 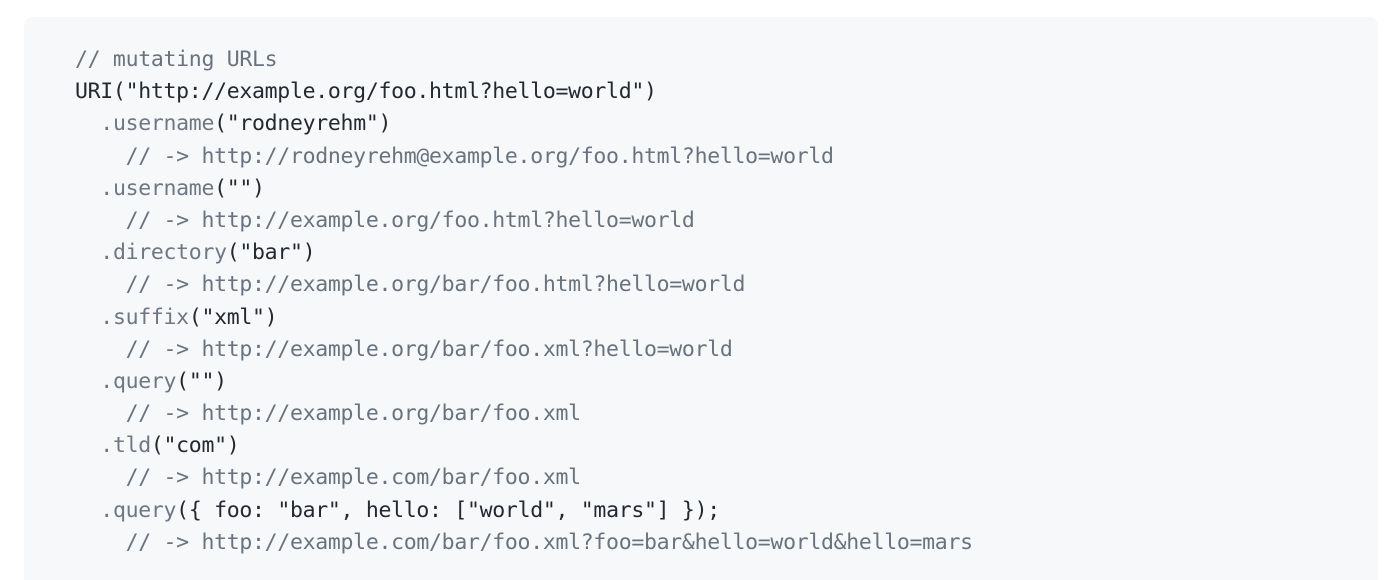 What do you see at coordinates (233, 317) in the screenshot?
I see `method-args: ("xml")` at bounding box center [233, 317].